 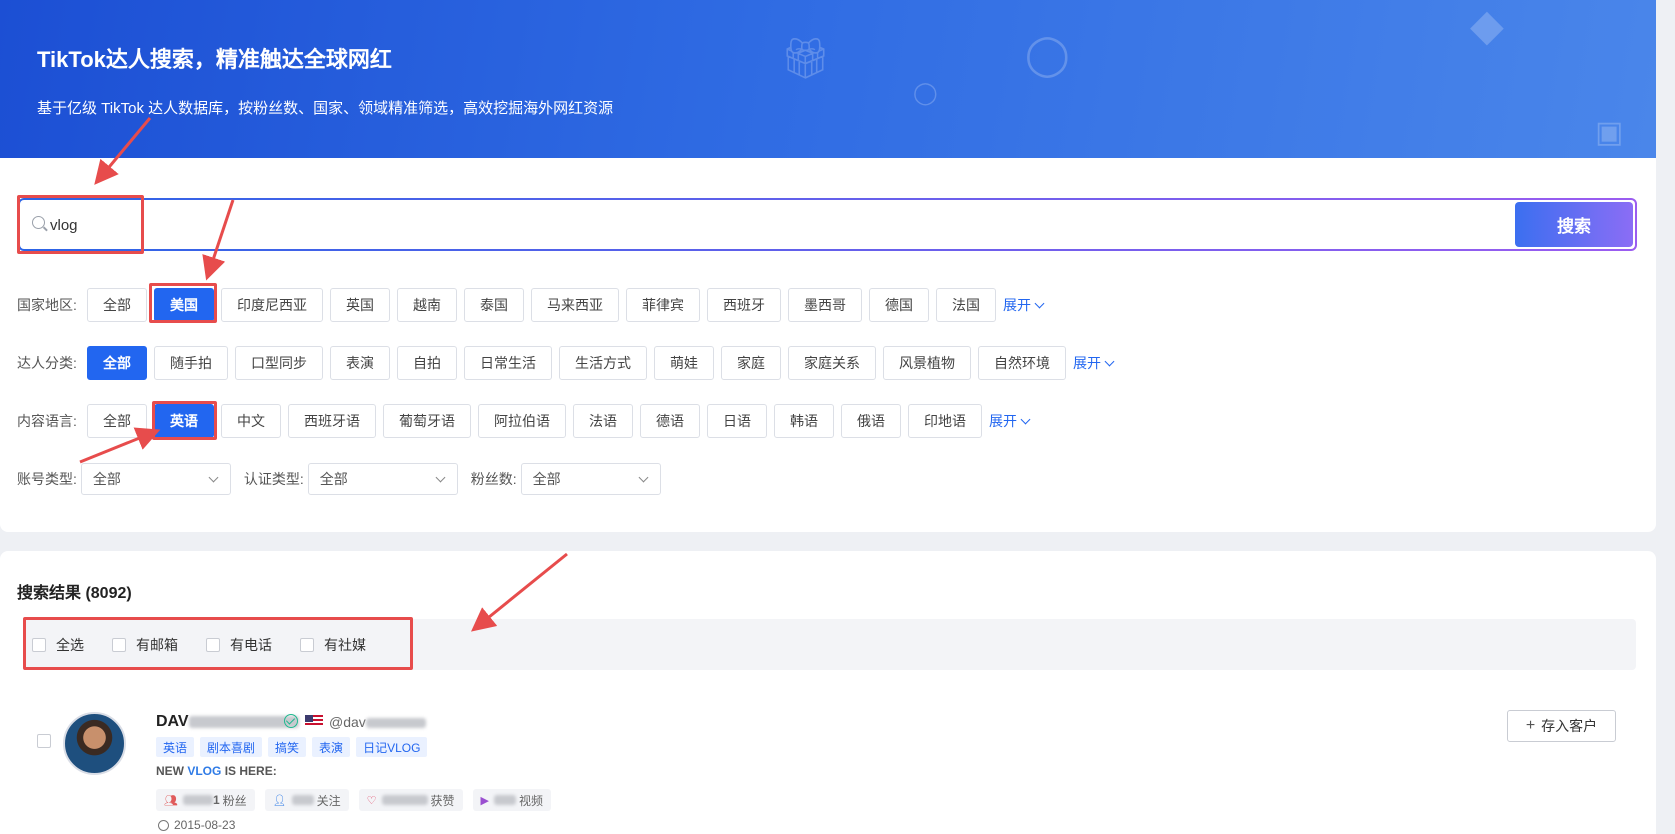 What do you see at coordinates (737, 421) in the screenshot?
I see `language-option: 日语` at bounding box center [737, 421].